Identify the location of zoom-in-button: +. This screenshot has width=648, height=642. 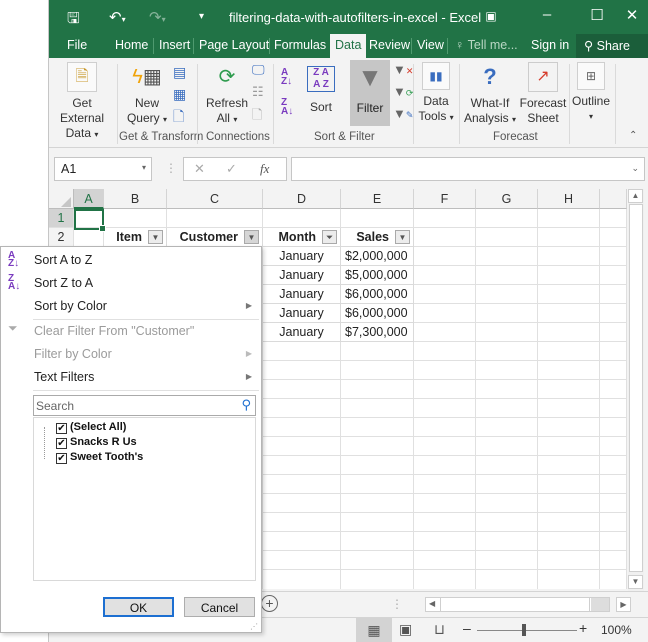
(583, 628).